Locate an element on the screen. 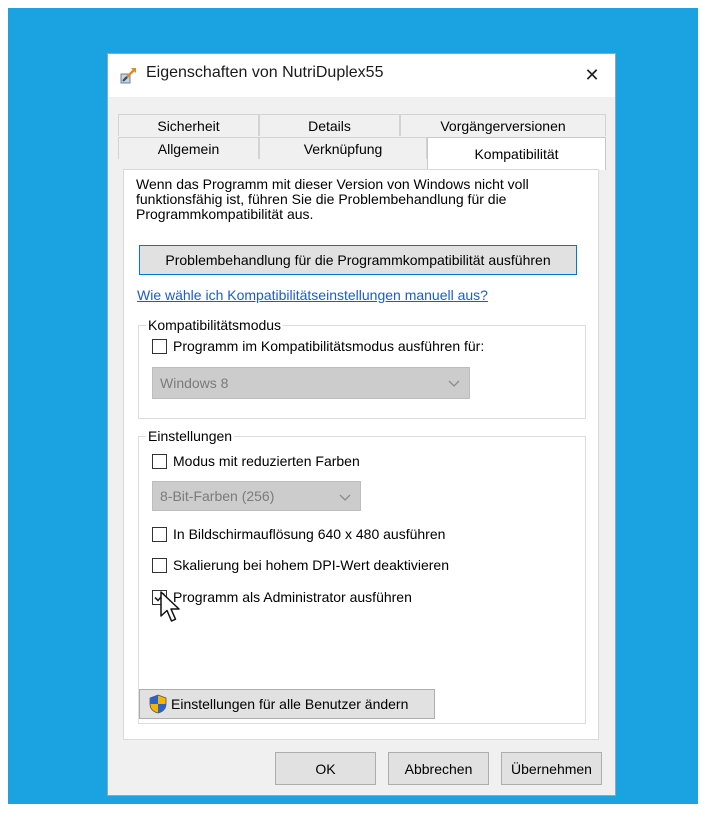 The image size is (706, 832). close-button: ✕ is located at coordinates (592, 75).